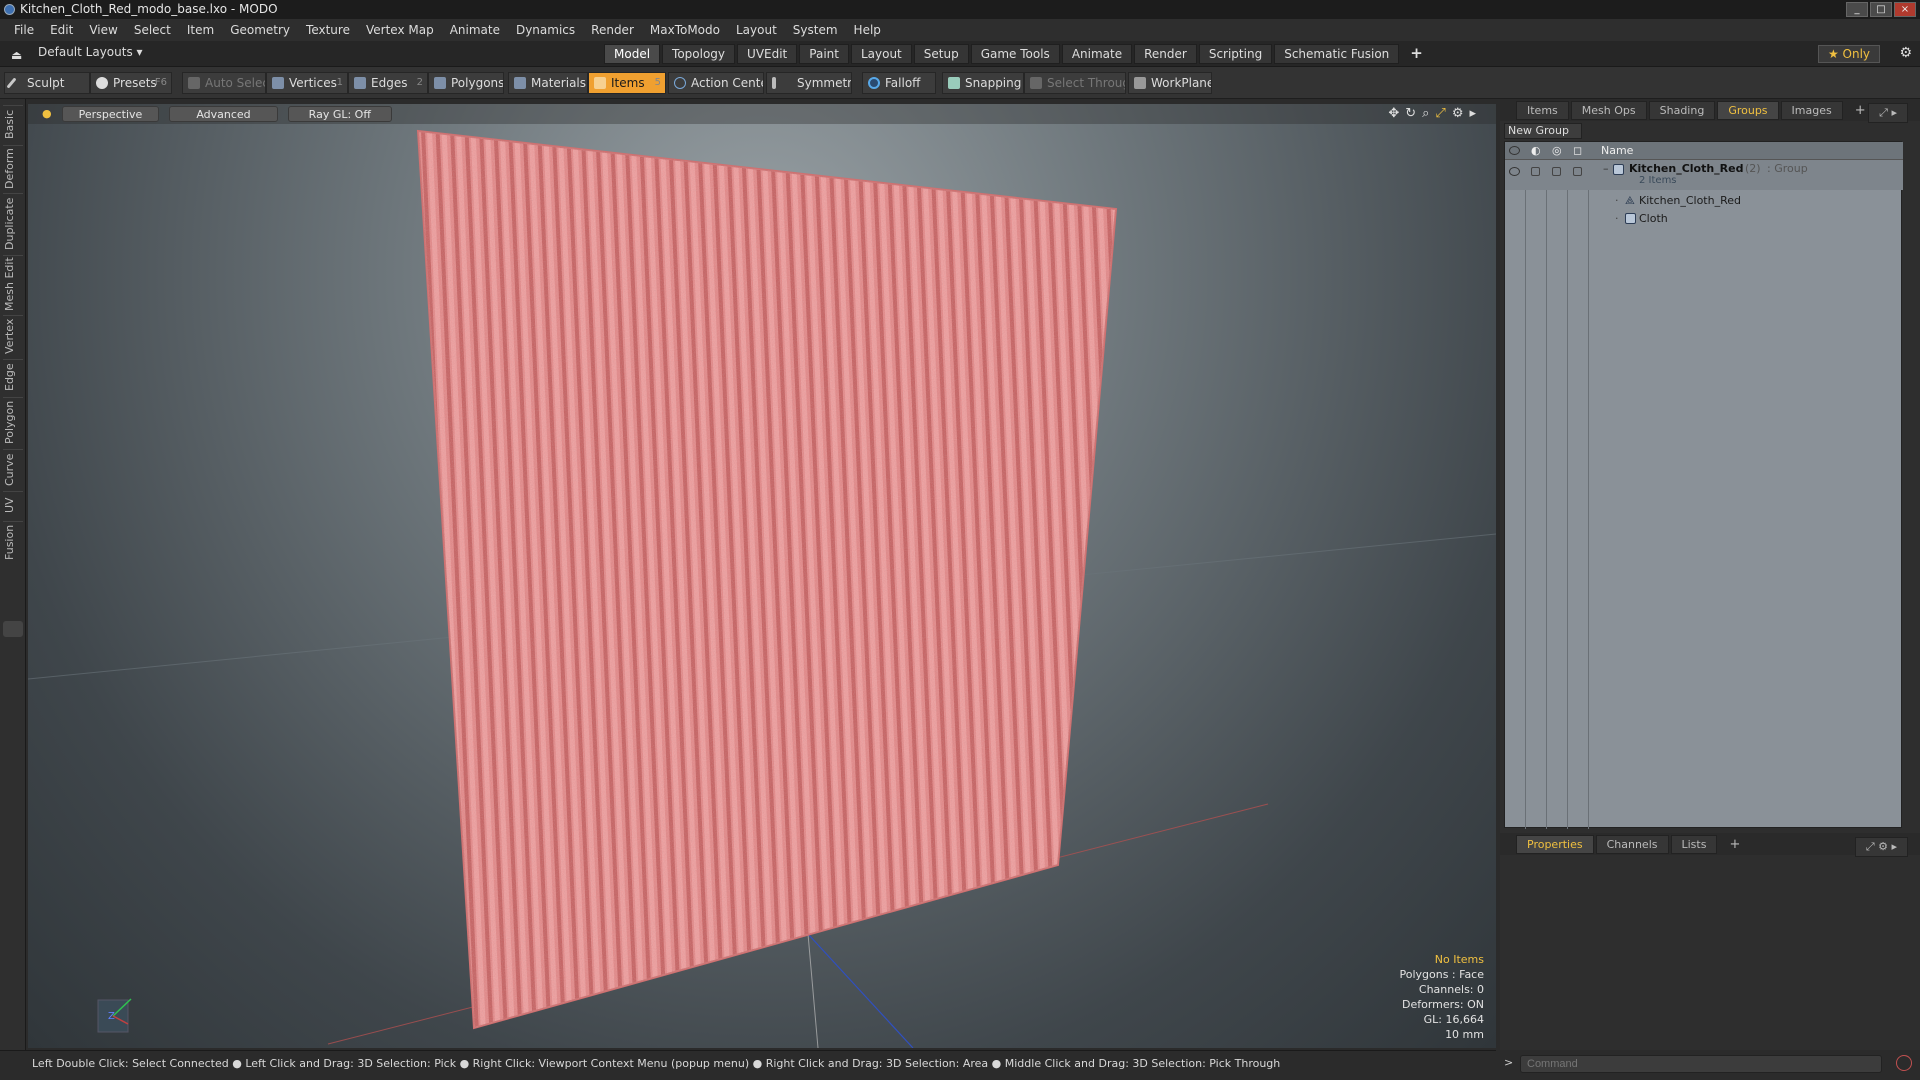  Describe the element at coordinates (1075, 83) in the screenshot. I see `select-through-button: Select Through` at that location.